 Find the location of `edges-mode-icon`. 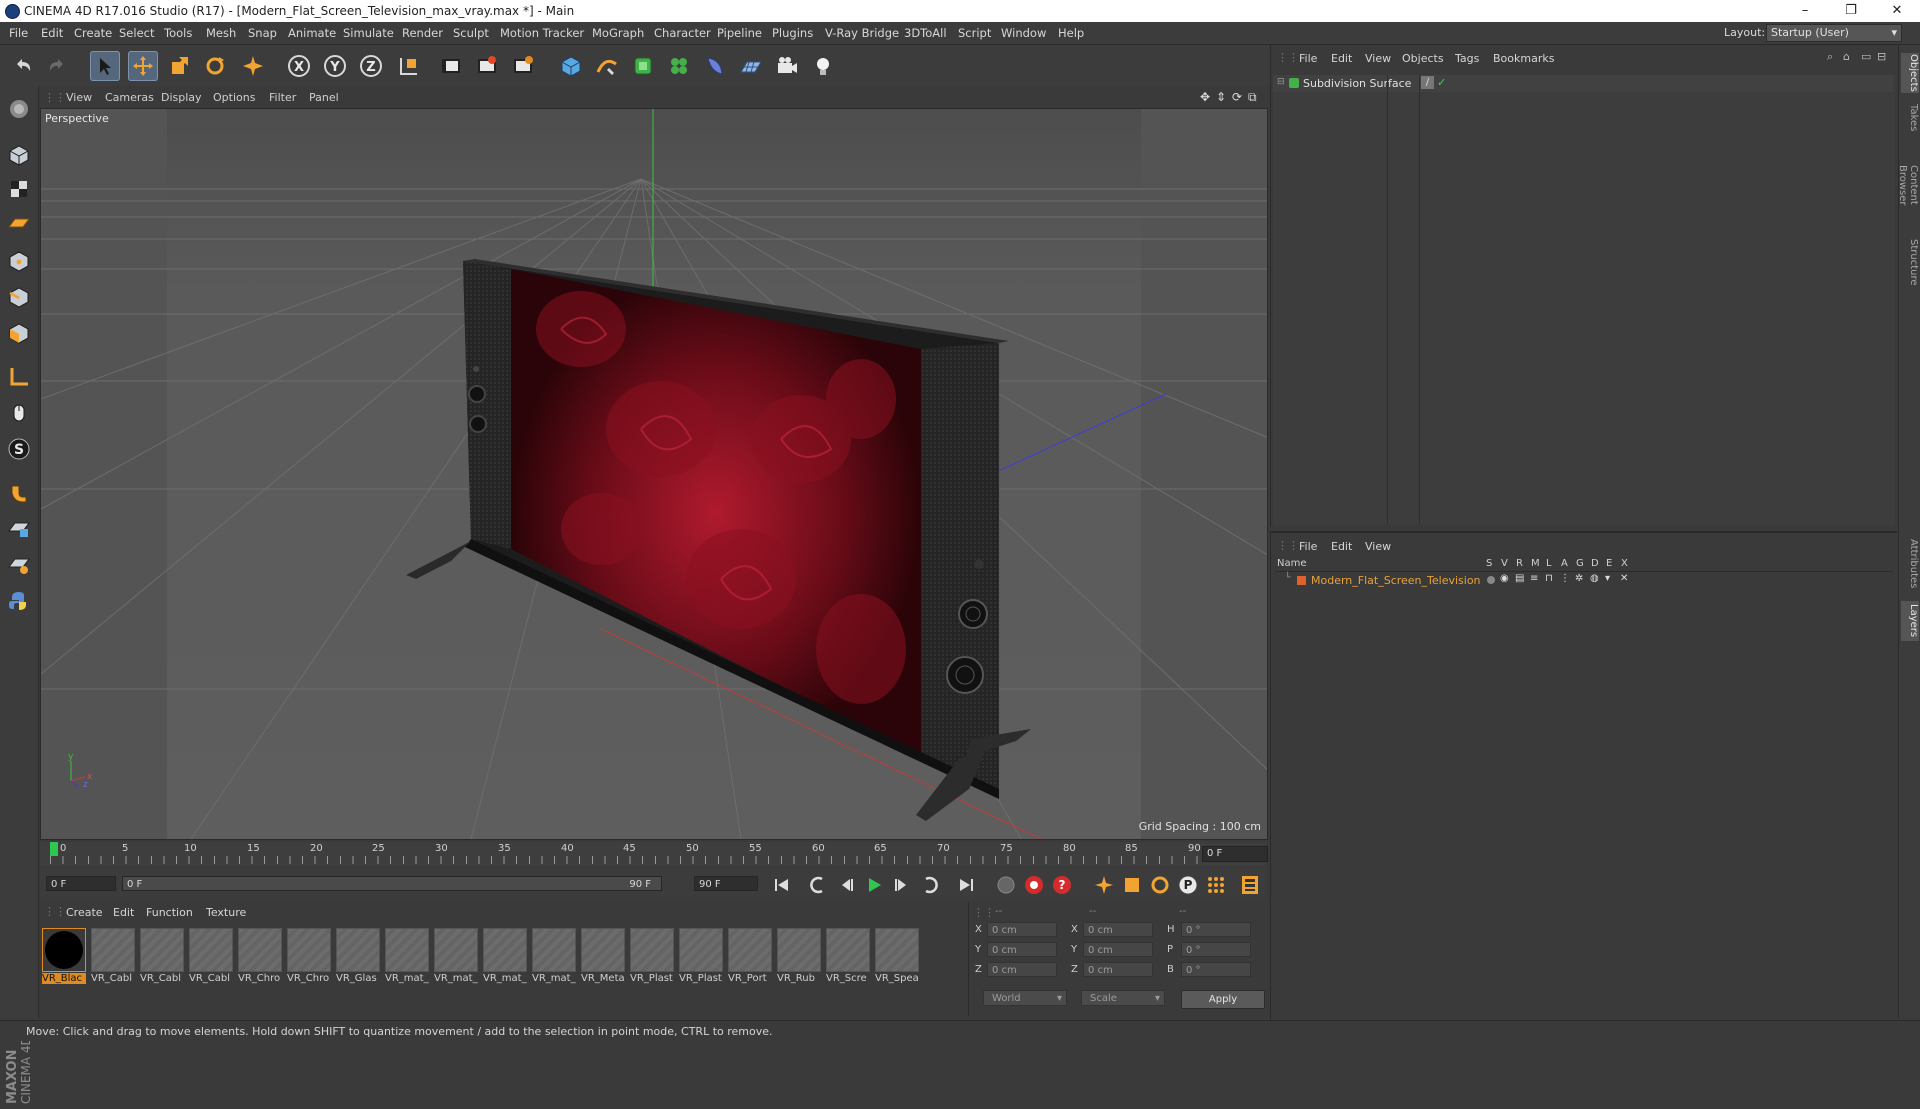

edges-mode-icon is located at coordinates (19, 297).